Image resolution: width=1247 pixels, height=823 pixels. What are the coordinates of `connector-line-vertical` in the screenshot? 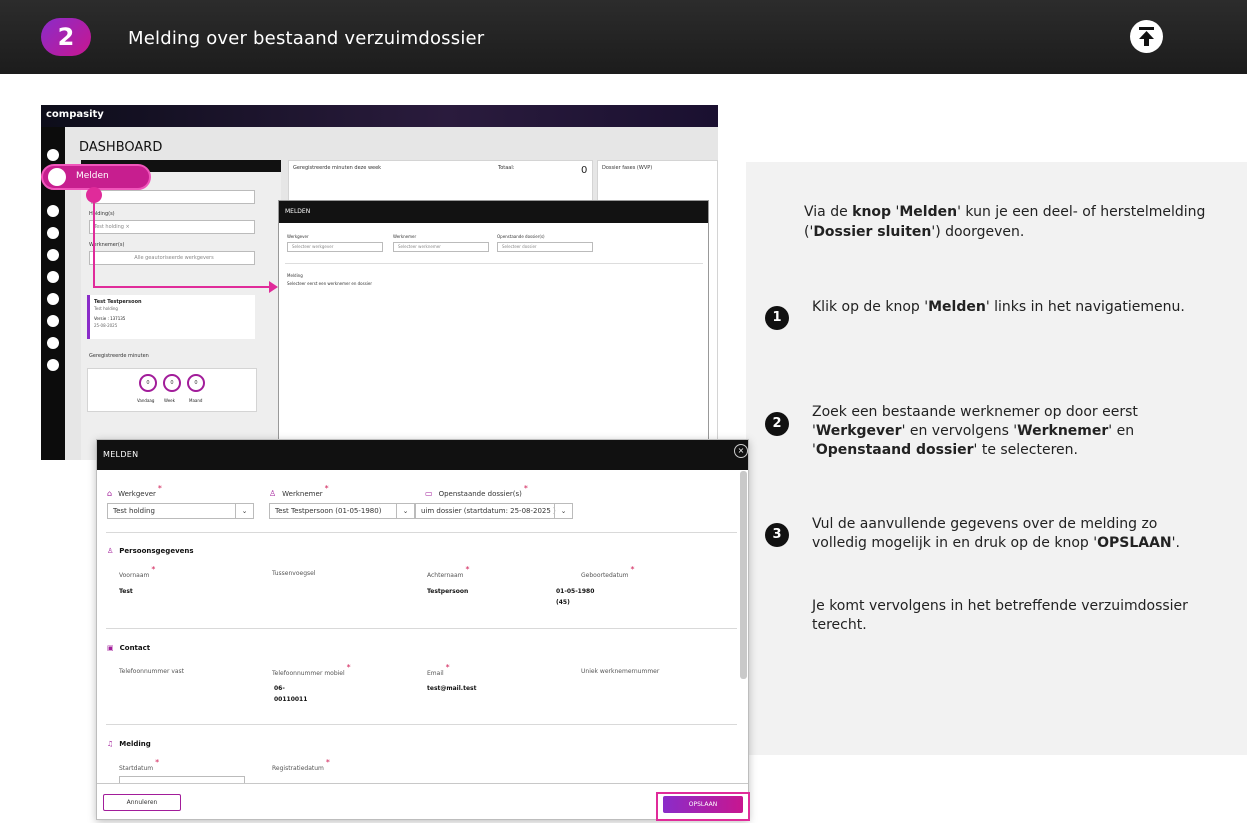 It's located at (94, 239).